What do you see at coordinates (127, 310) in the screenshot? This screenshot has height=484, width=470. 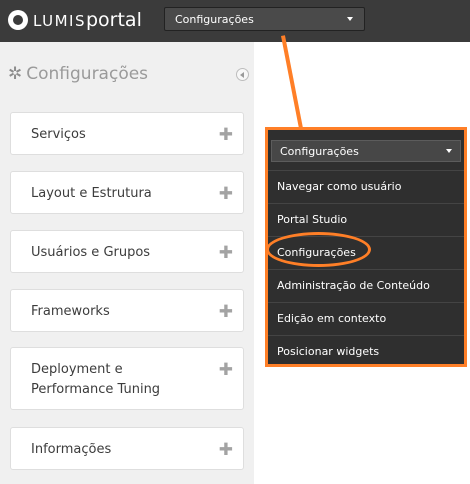 I see `sidebar-item-frameworks: Frameworks ✚` at bounding box center [127, 310].